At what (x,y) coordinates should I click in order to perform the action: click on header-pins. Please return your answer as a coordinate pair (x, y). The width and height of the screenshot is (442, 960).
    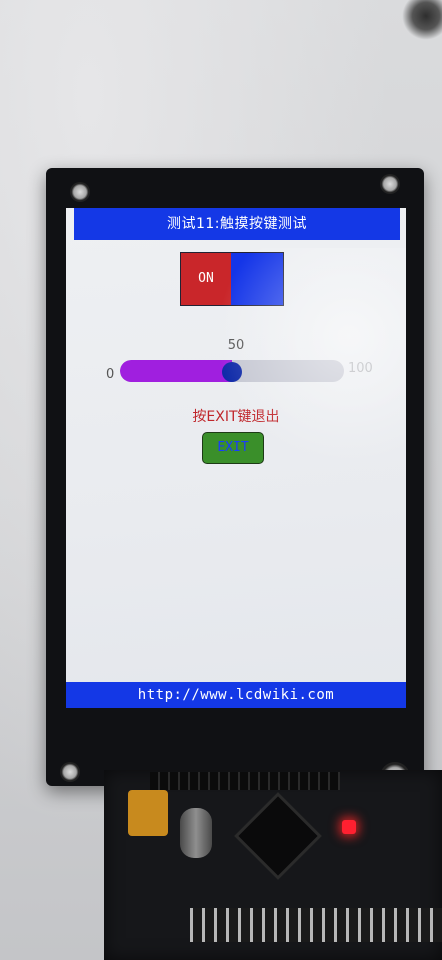
    Looking at the image, I should click on (245, 781).